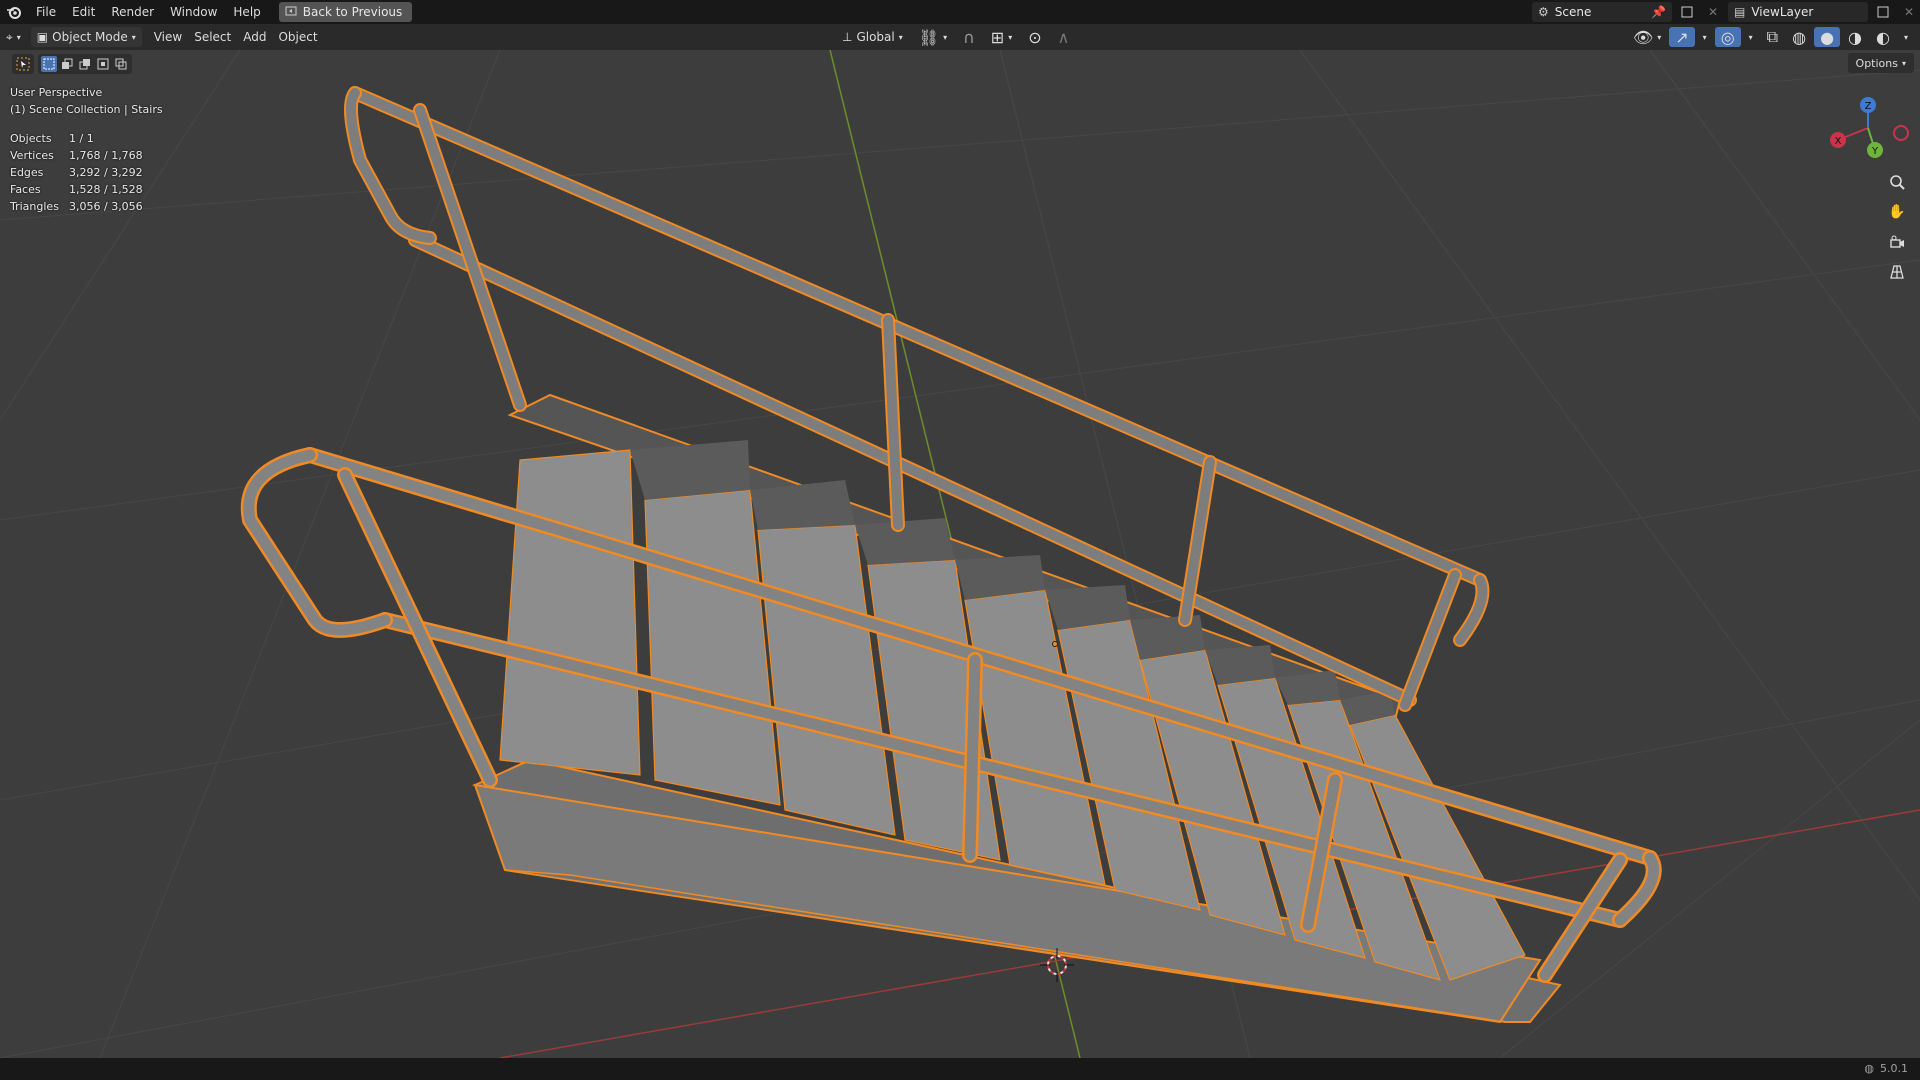  Describe the element at coordinates (56, 92) in the screenshot. I see `perspective-label: User Perspective` at that location.